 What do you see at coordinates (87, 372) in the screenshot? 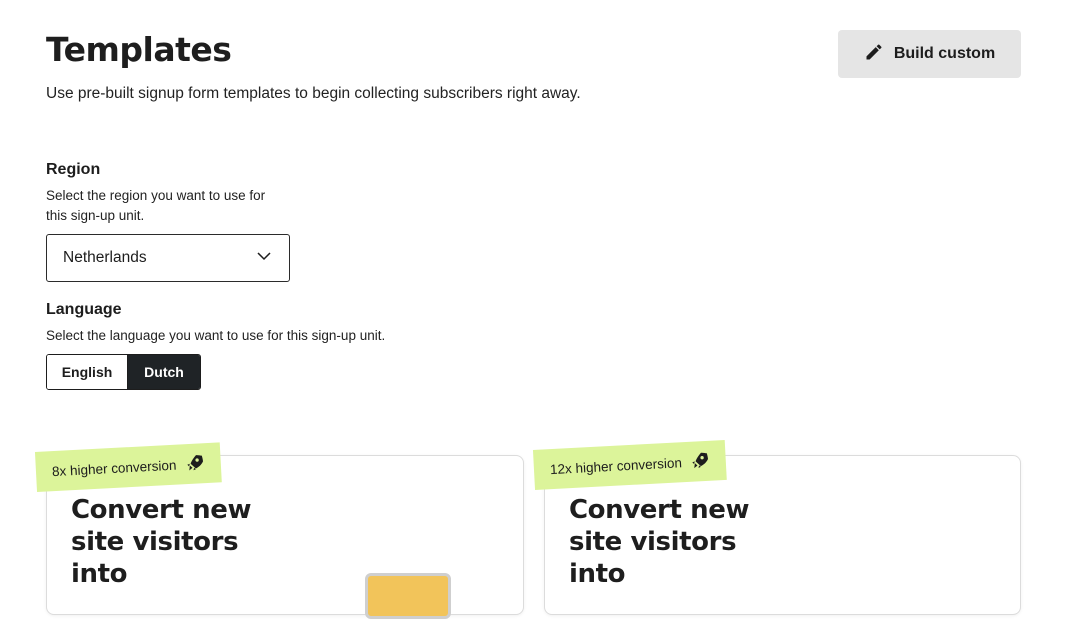
I see `language-option-english: English` at bounding box center [87, 372].